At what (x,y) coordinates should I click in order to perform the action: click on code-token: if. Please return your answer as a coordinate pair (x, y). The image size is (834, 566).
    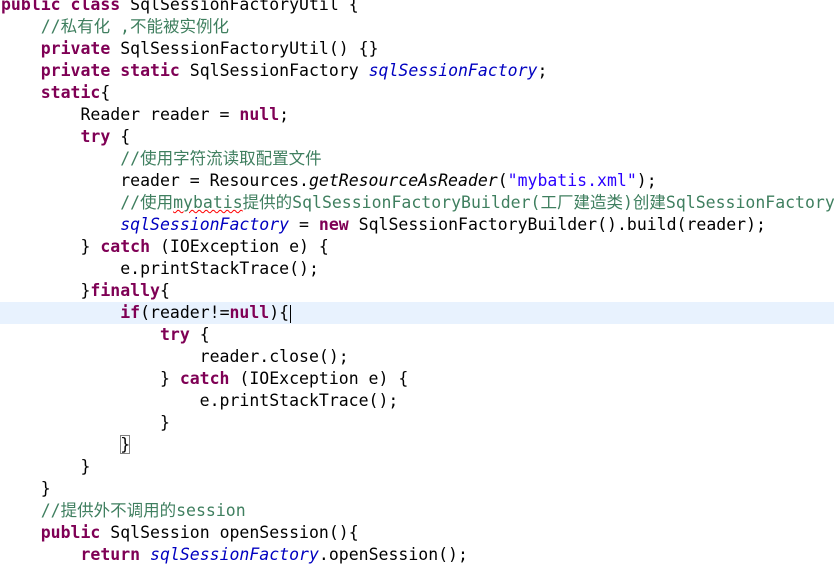
    Looking at the image, I should click on (130, 312).